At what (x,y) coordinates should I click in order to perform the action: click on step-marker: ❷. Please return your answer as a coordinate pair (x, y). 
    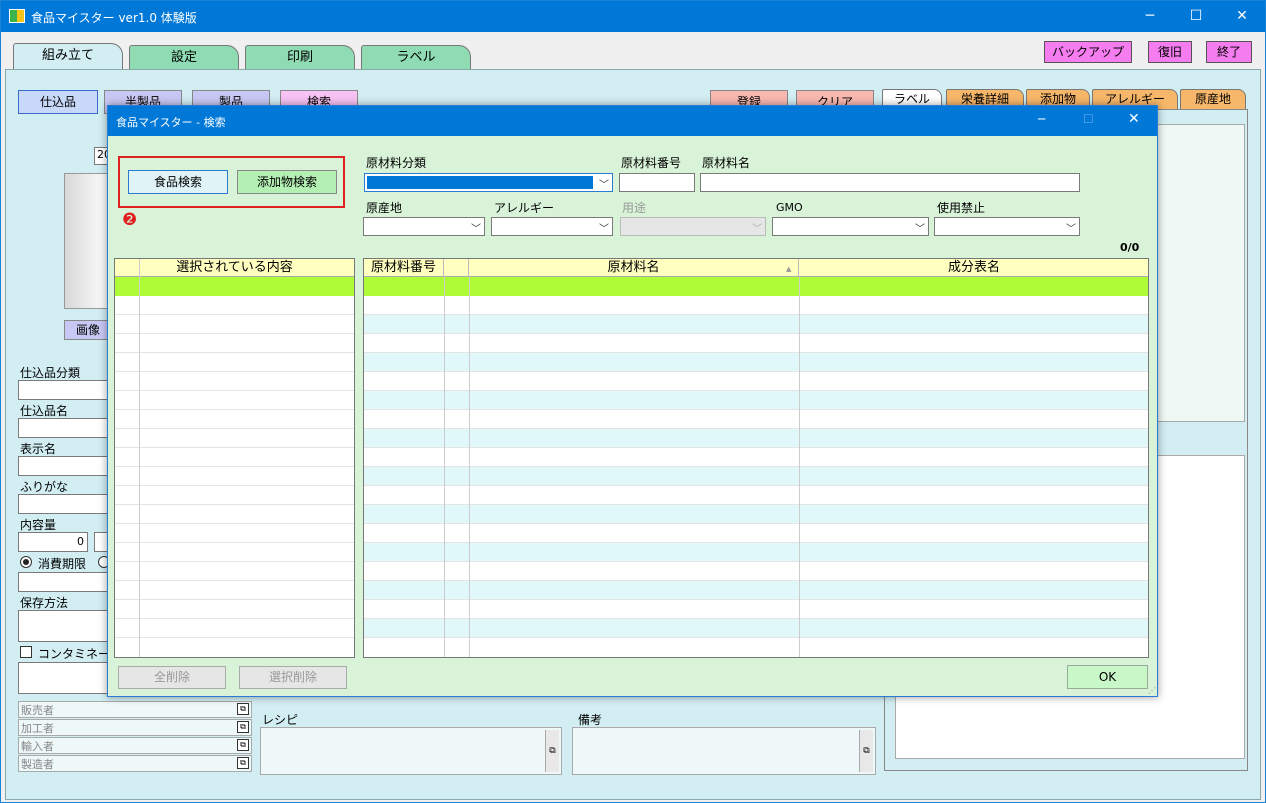
    Looking at the image, I should click on (130, 220).